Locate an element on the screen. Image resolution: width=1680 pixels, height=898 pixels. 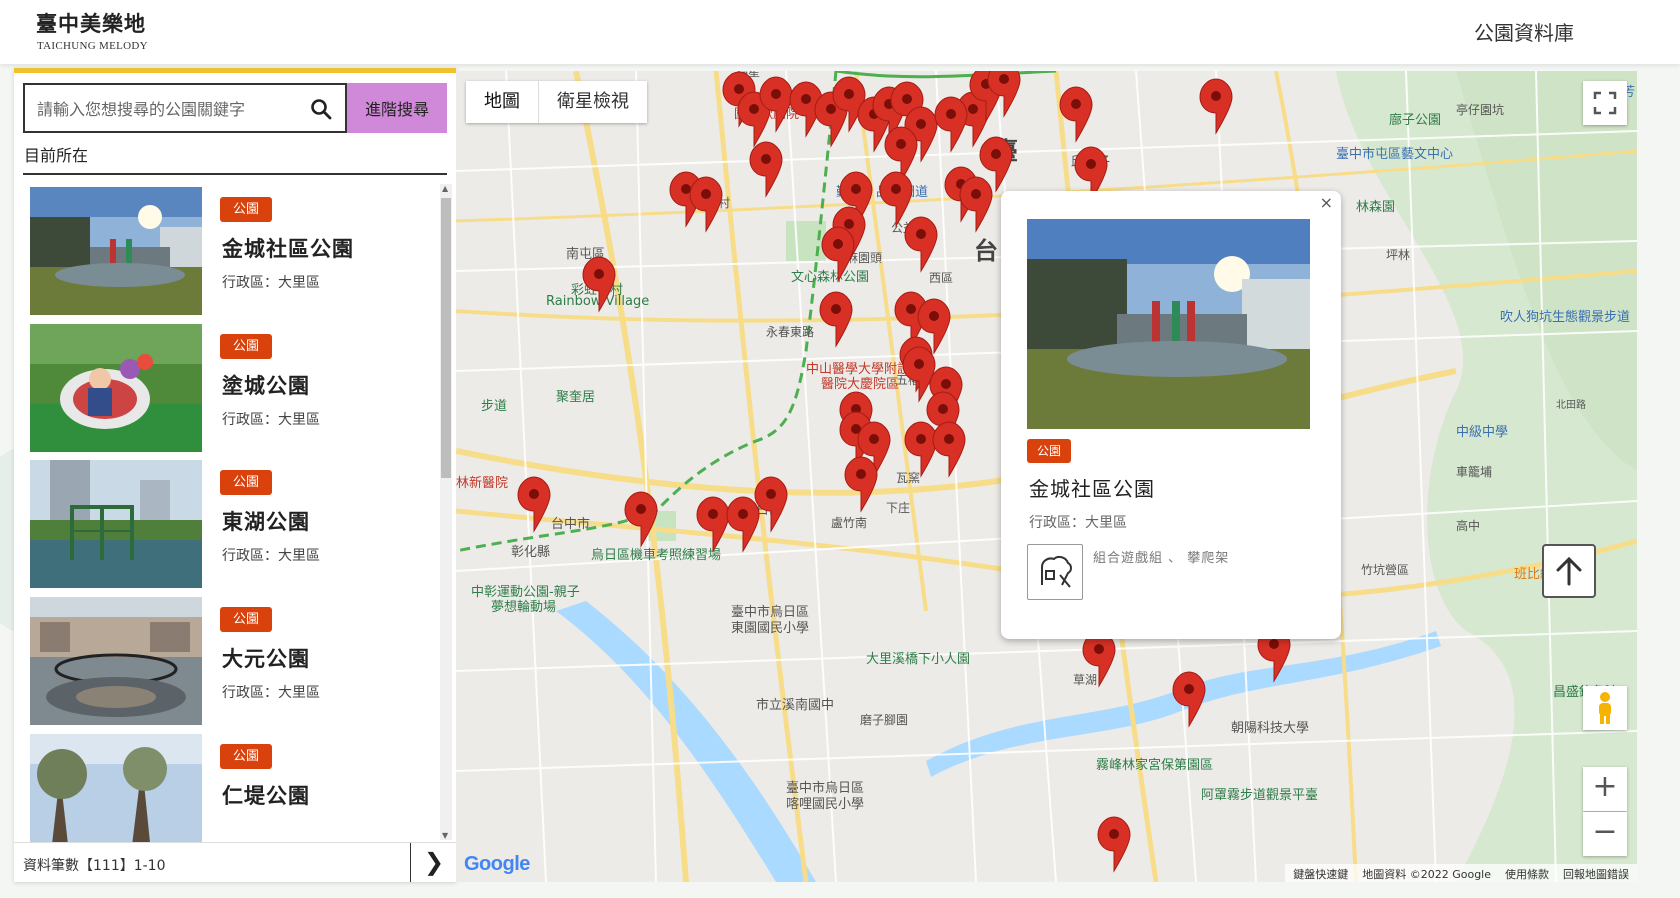
current-location-label: 目前所在 is located at coordinates (56, 154).